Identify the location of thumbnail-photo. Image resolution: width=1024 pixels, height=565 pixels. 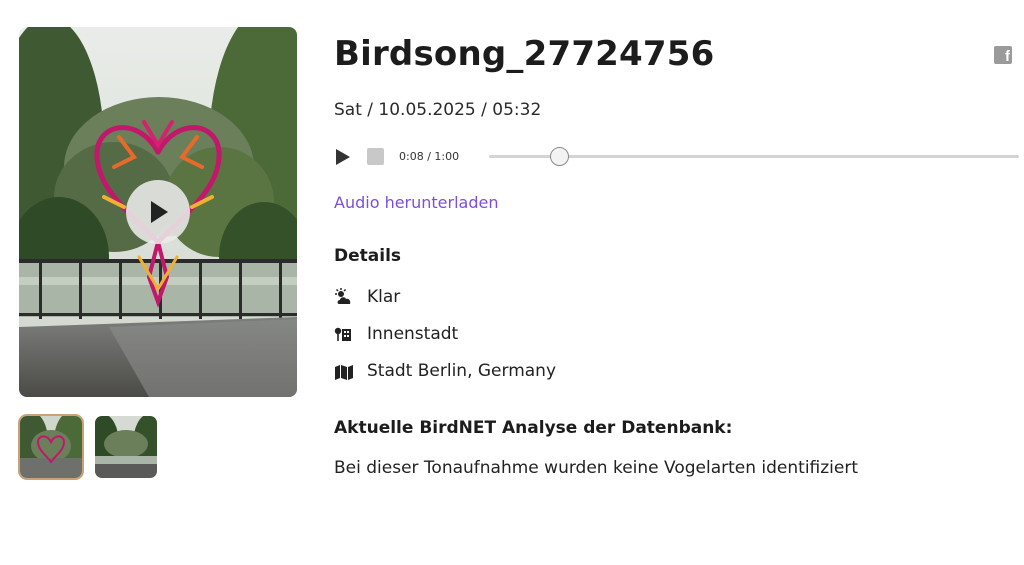
(126, 447).